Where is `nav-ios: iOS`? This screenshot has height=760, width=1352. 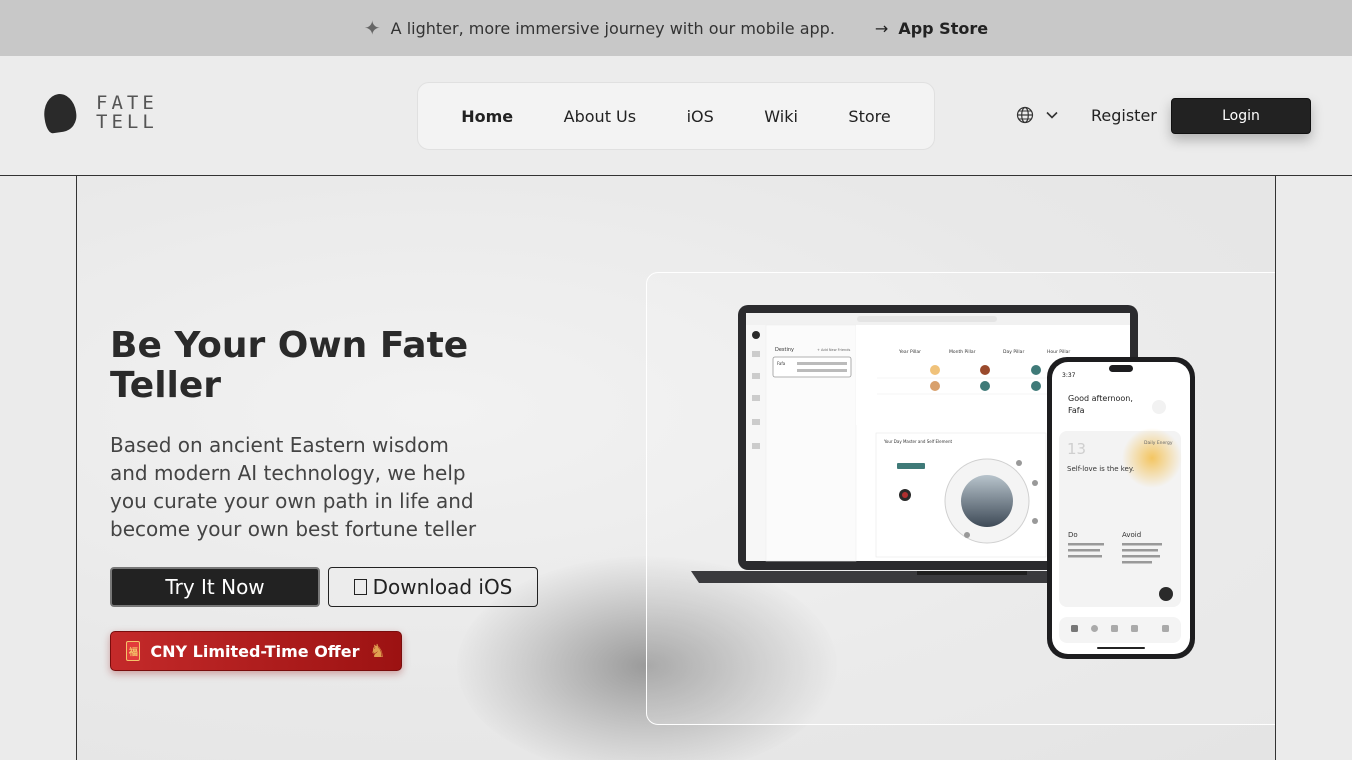 nav-ios: iOS is located at coordinates (700, 116).